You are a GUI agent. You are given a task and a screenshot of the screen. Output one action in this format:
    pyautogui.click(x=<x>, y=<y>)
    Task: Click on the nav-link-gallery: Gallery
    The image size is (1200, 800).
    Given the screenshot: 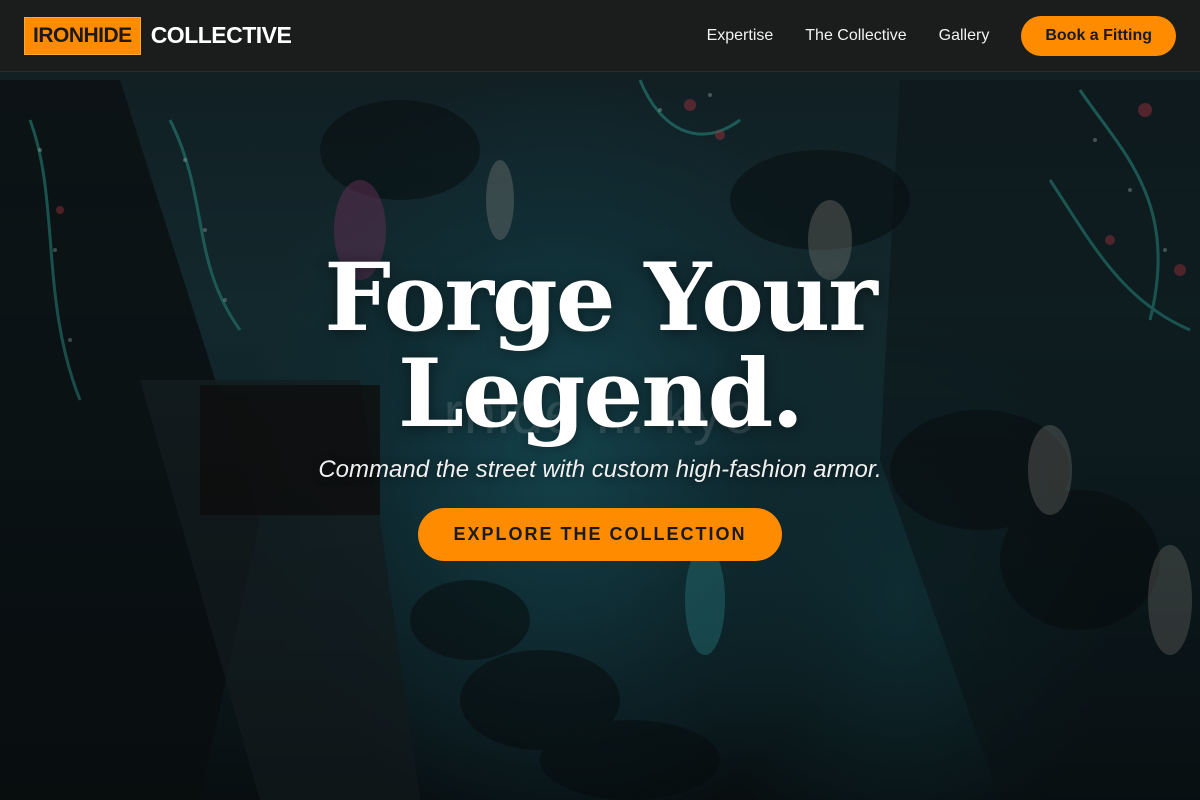 What is the action you would take?
    pyautogui.click(x=964, y=36)
    